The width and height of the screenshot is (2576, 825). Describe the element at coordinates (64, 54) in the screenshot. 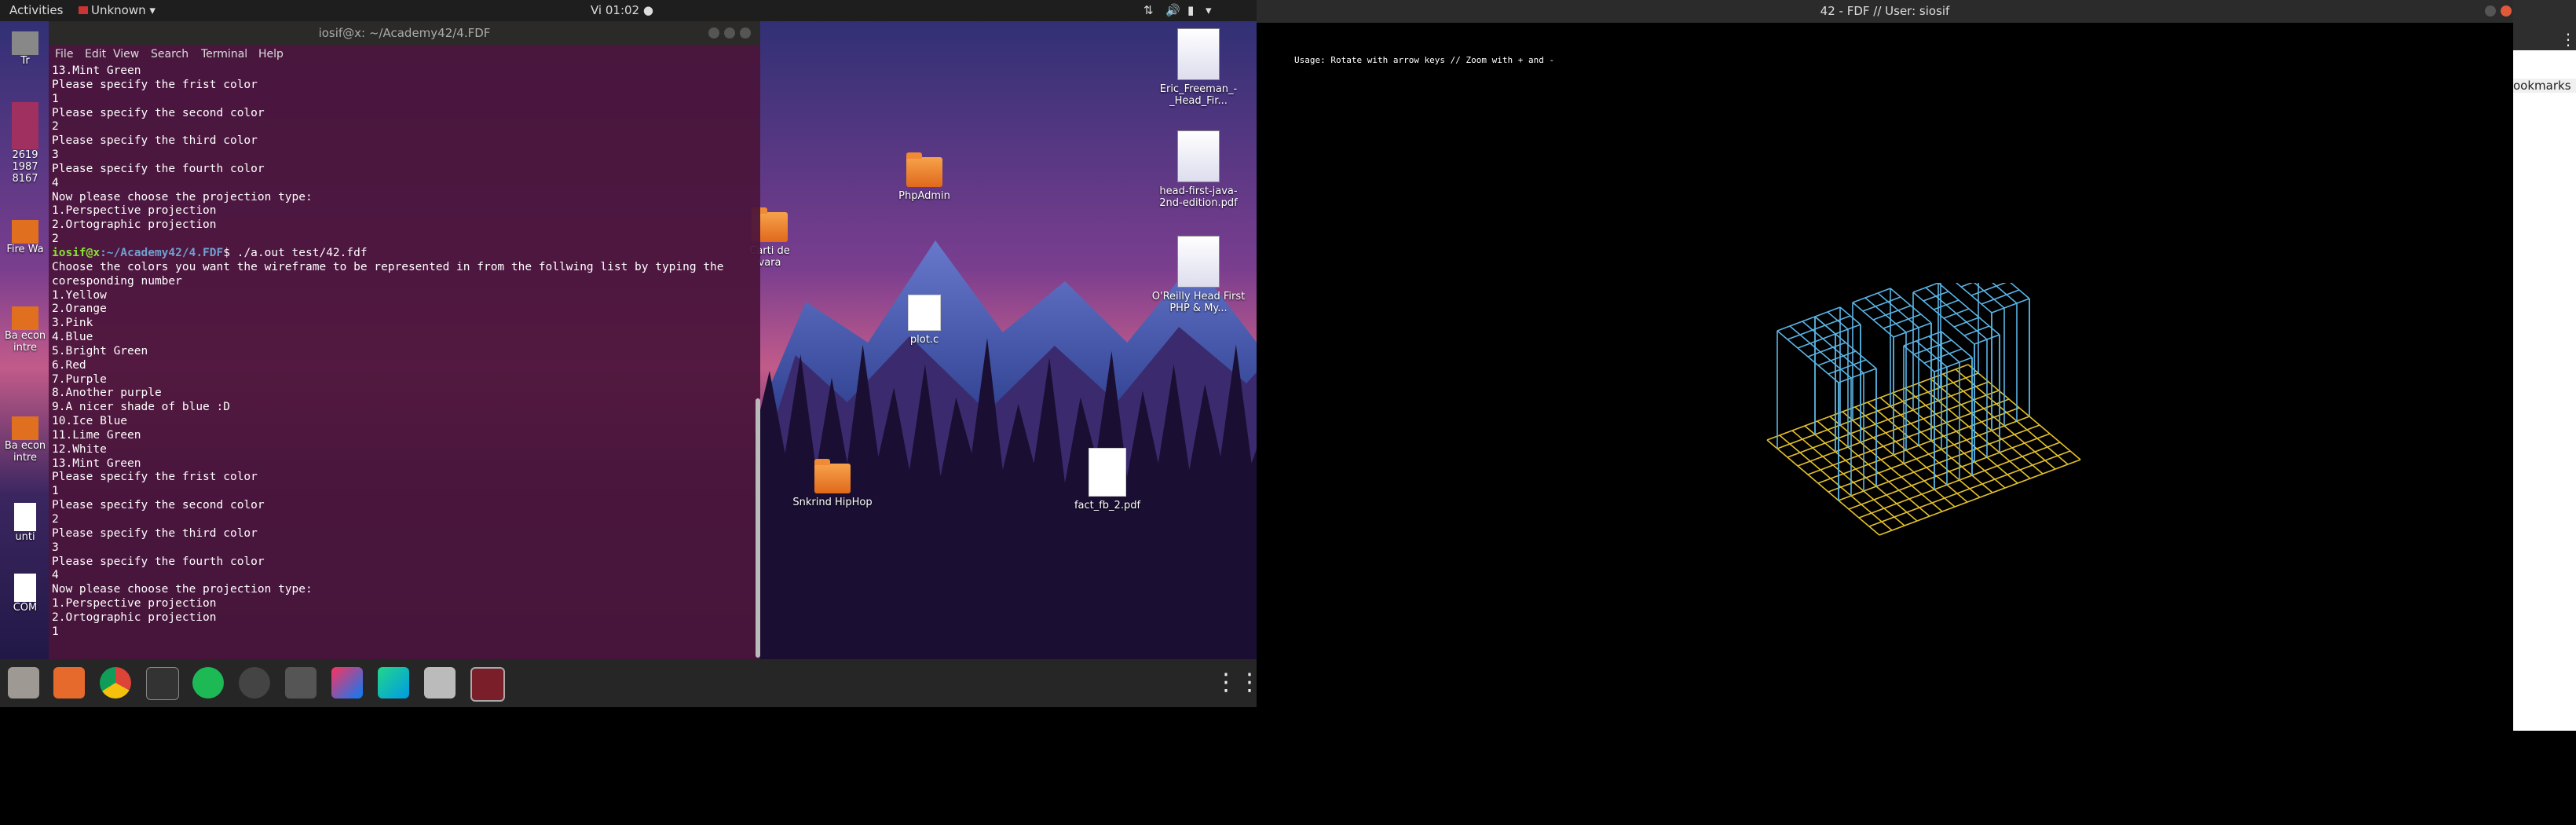

I see `menu-file: File` at that location.